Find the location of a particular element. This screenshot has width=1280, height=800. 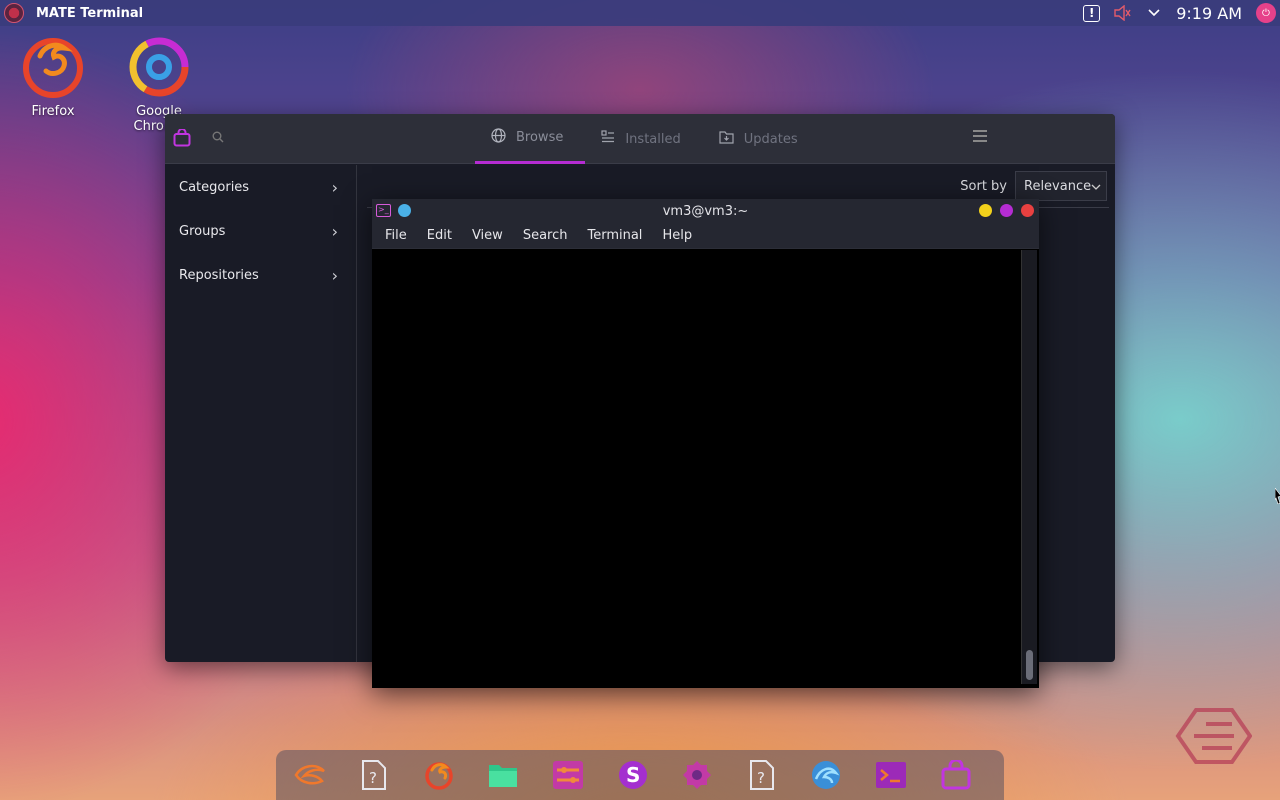

power-icon: ⏻ is located at coordinates (1266, 13).